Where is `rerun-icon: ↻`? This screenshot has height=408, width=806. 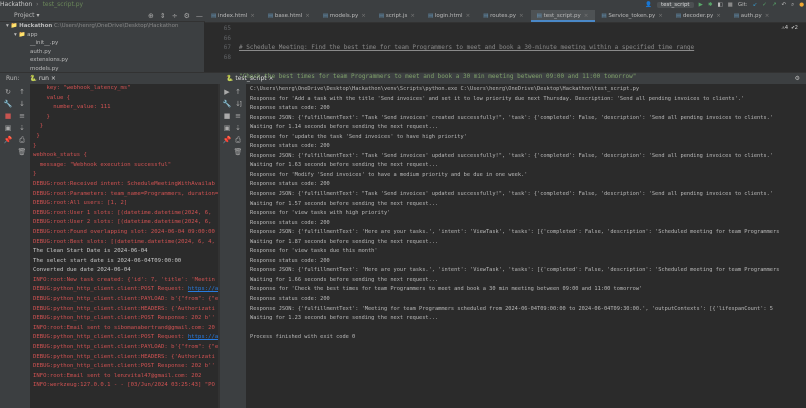
rerun-icon: ↻ is located at coordinates (8, 92).